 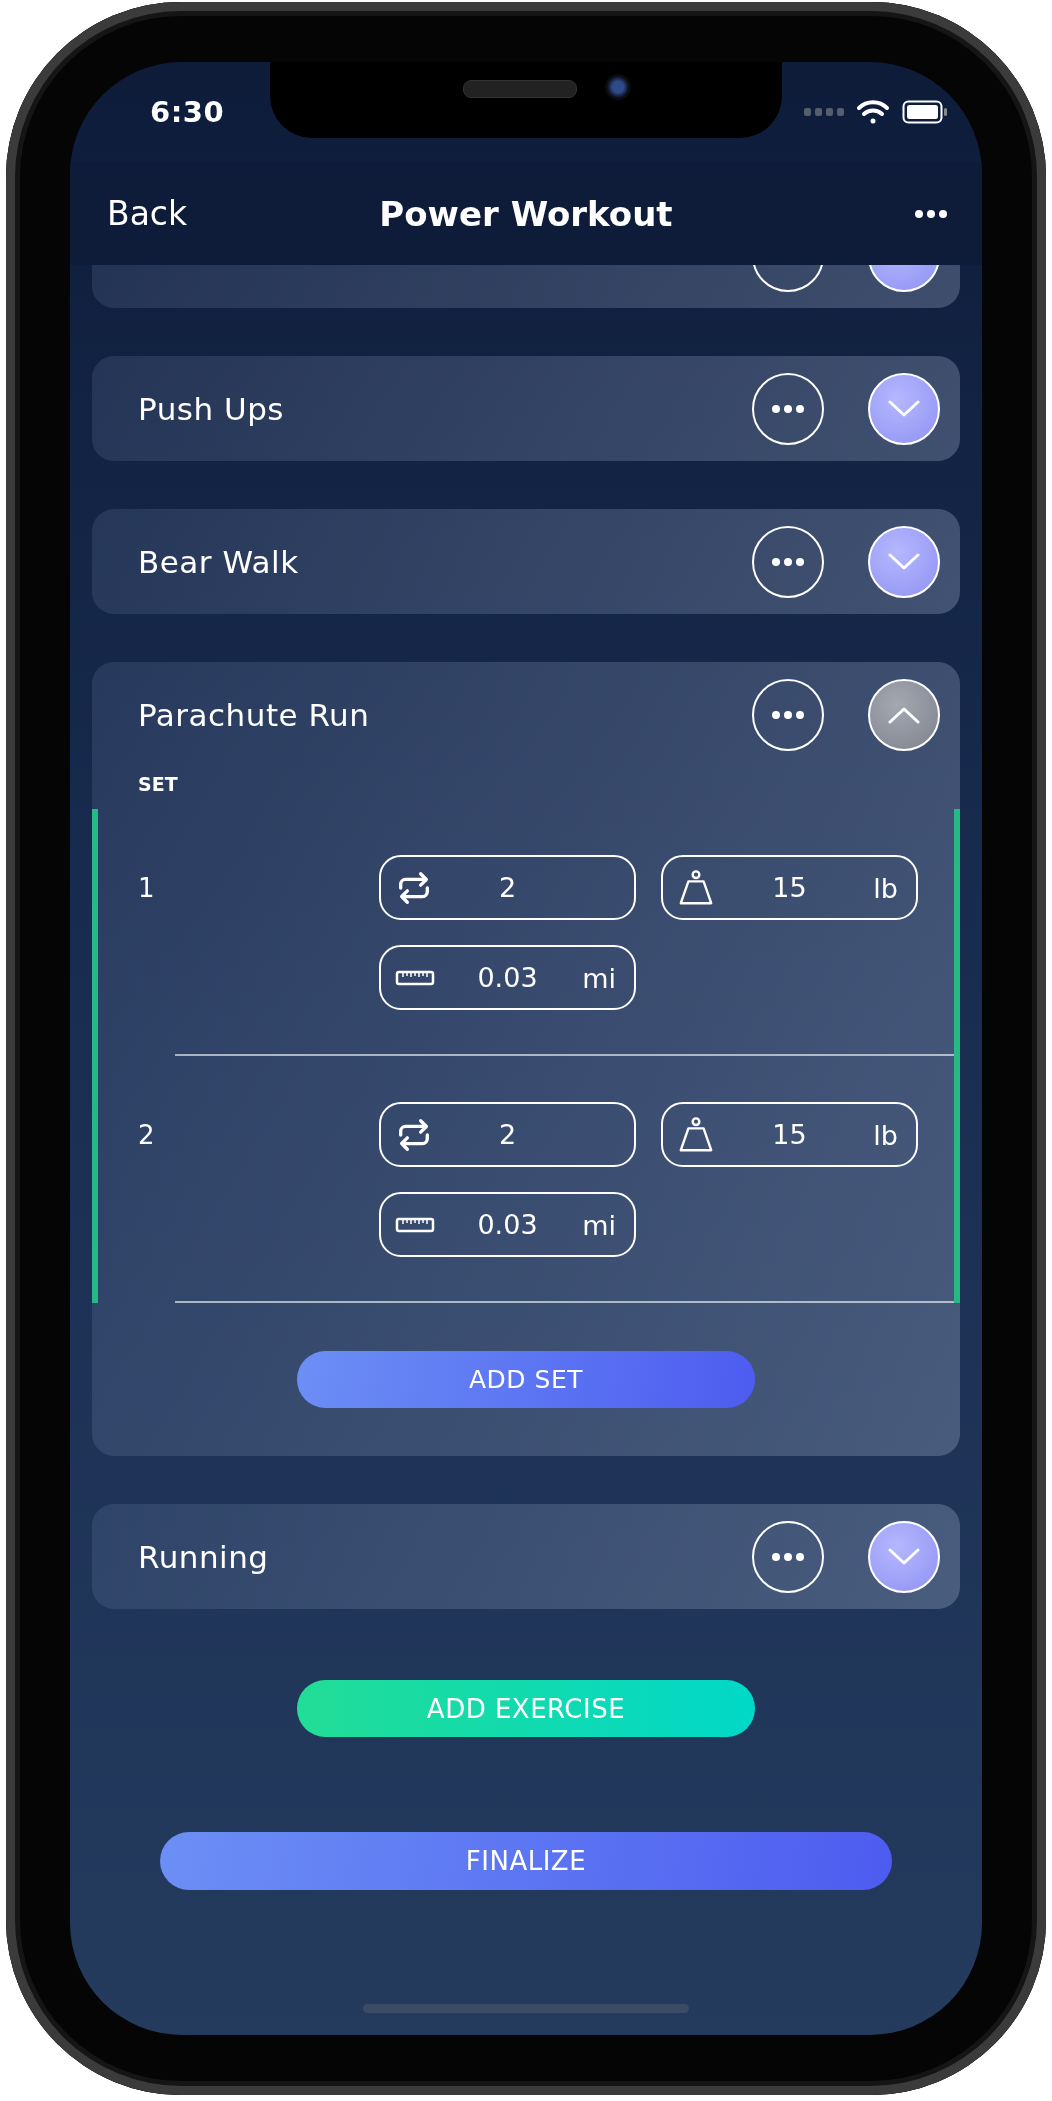 What do you see at coordinates (526, 213) in the screenshot?
I see `screen-title: Power Workout` at bounding box center [526, 213].